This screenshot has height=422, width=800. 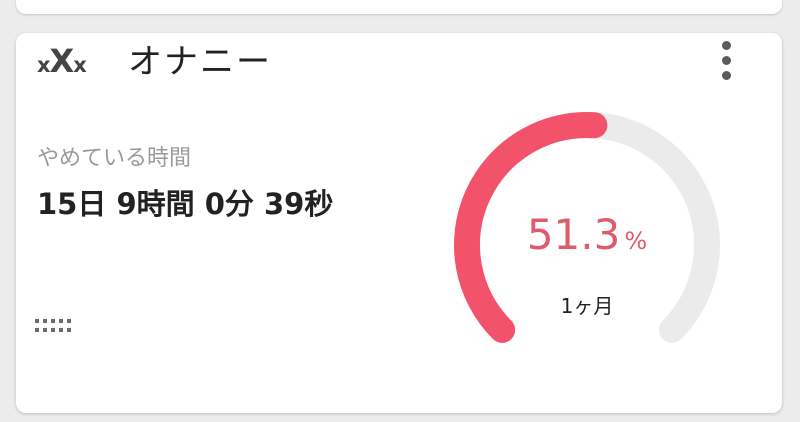 I want to click on elapsed-time-label: やめている時間, so click(x=114, y=158).